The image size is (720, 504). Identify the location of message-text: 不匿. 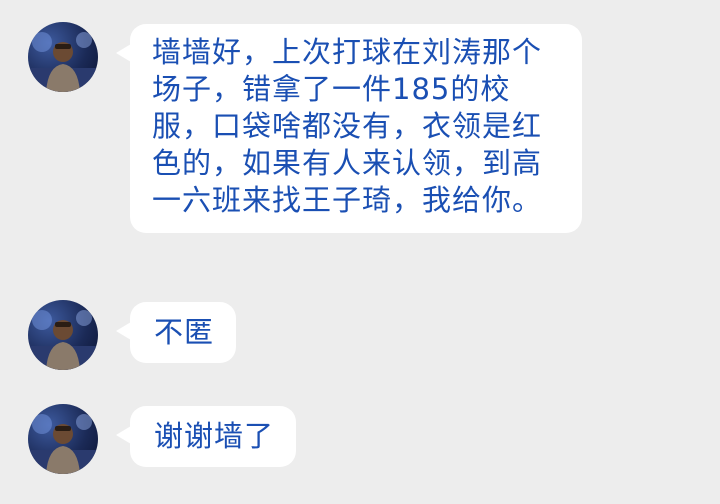
(184, 332).